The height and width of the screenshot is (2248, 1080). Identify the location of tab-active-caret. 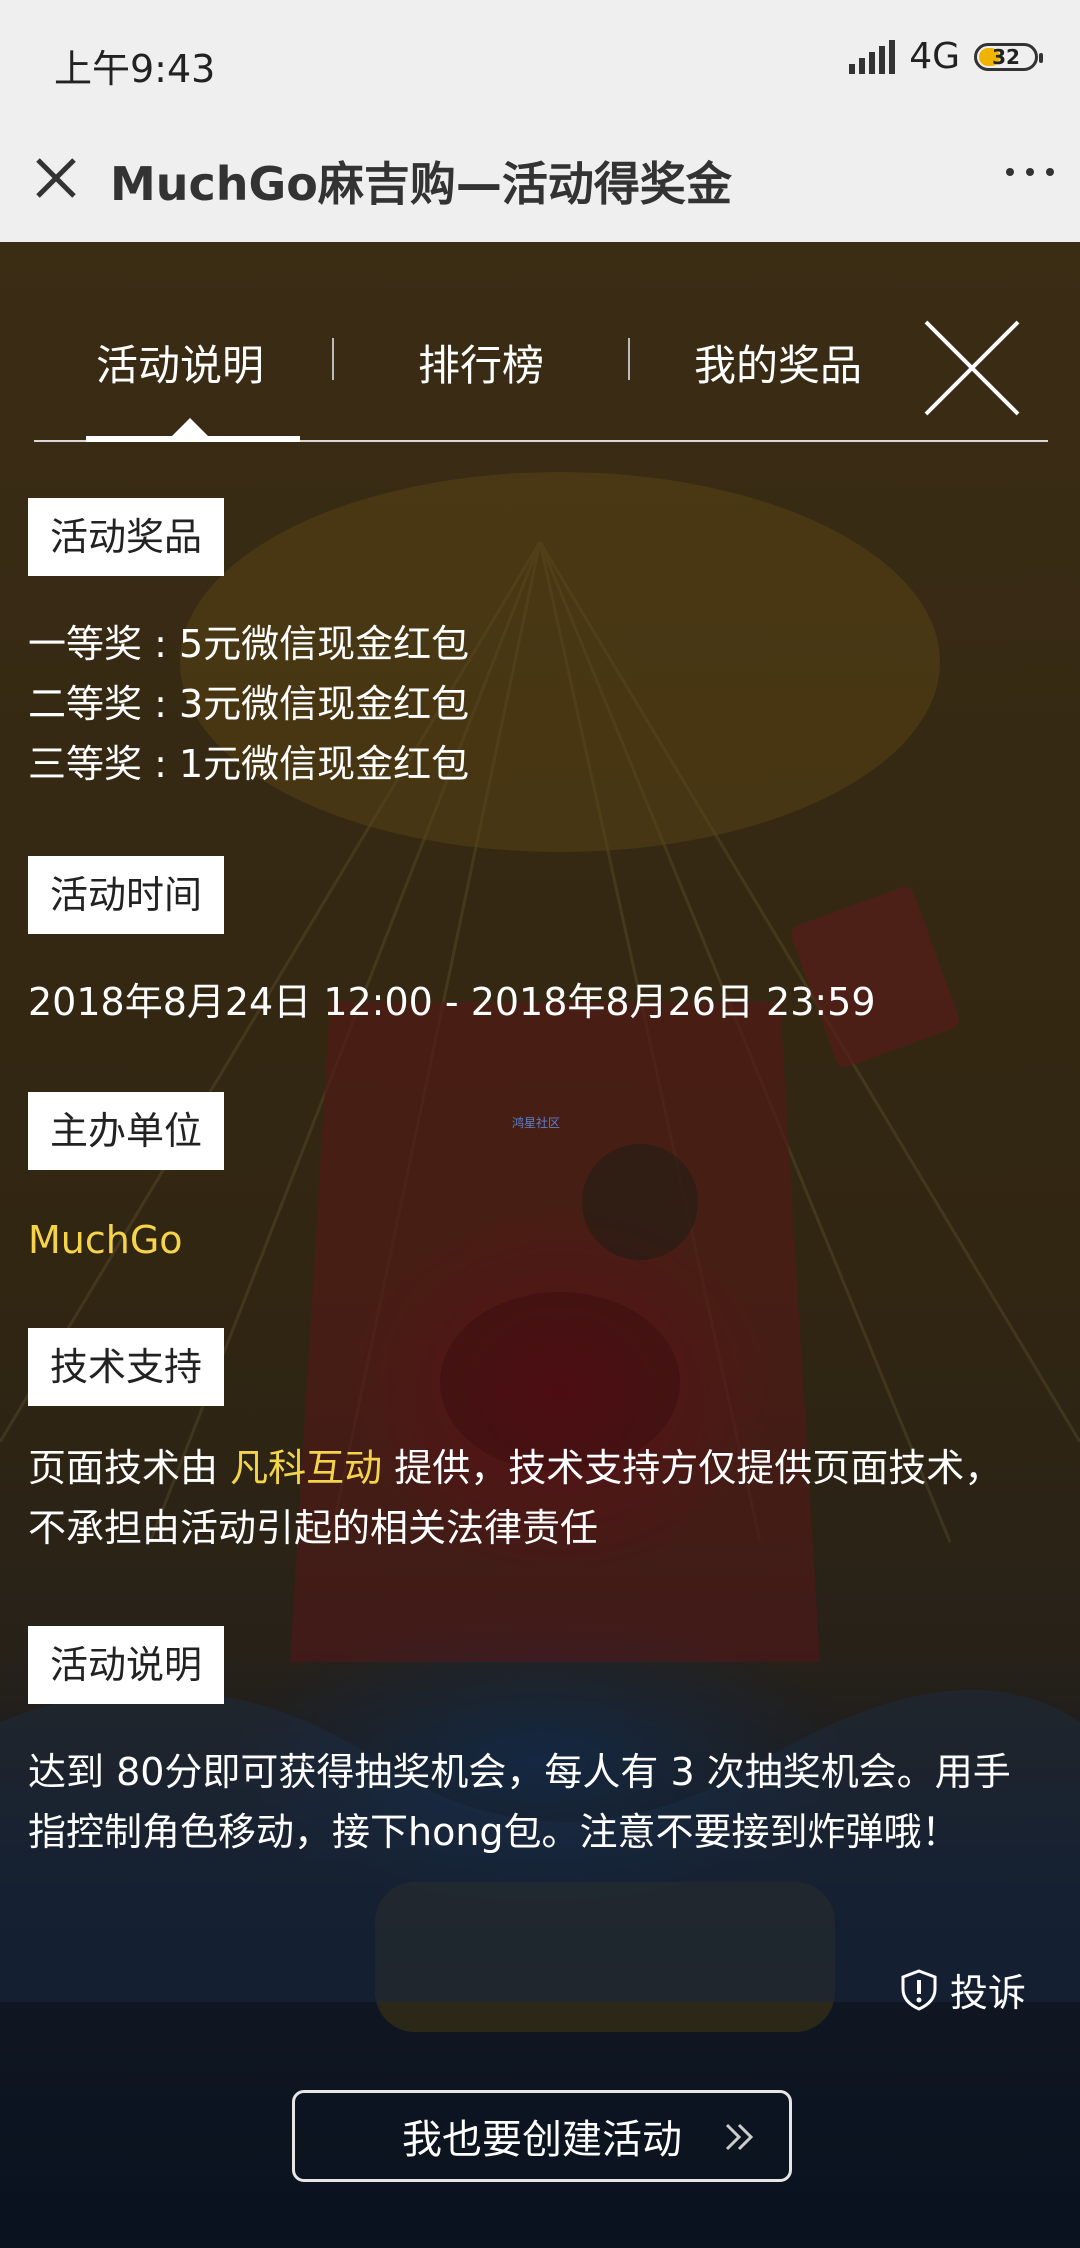
(190, 427).